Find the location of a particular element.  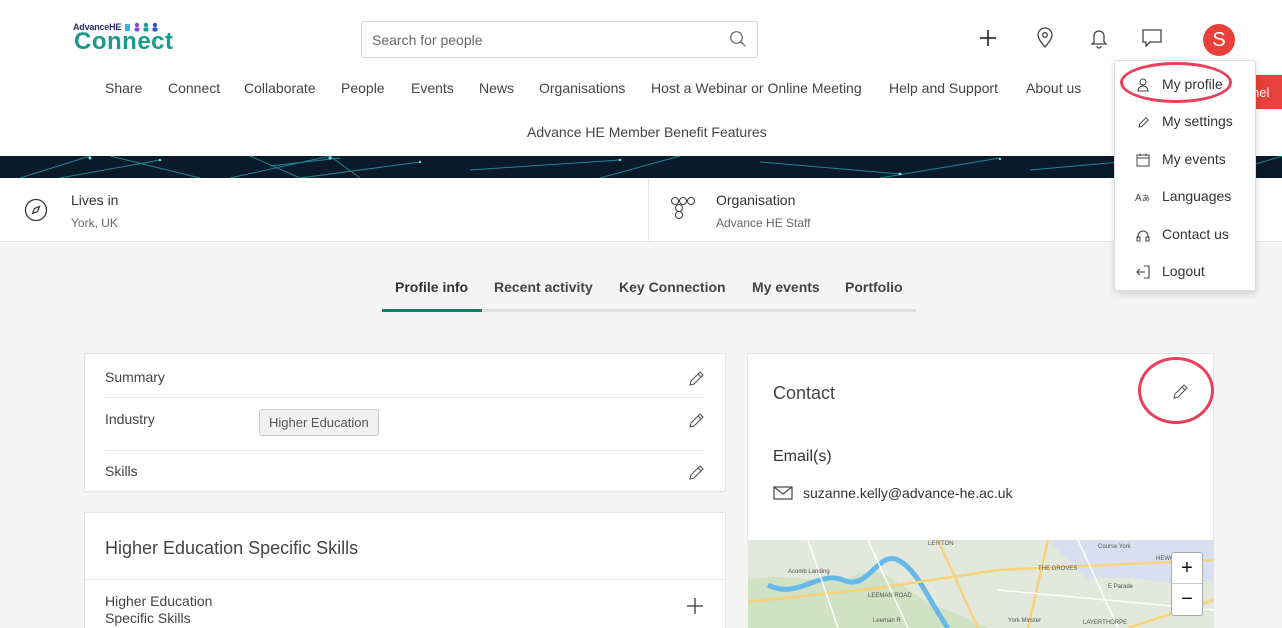

compass-icon is located at coordinates (36, 210).